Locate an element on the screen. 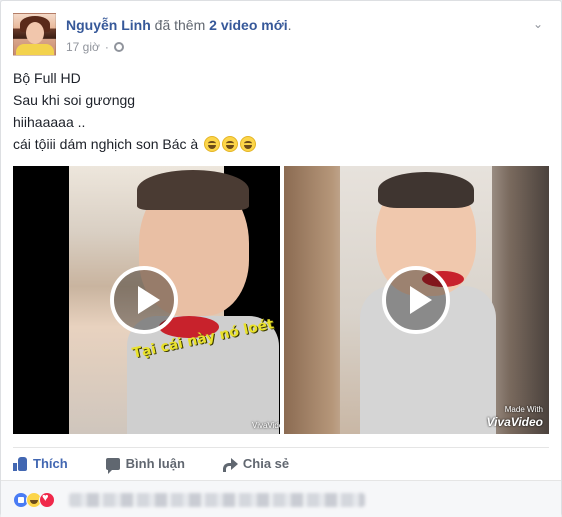 The image size is (562, 517). action-text: đã thêm is located at coordinates (180, 25).